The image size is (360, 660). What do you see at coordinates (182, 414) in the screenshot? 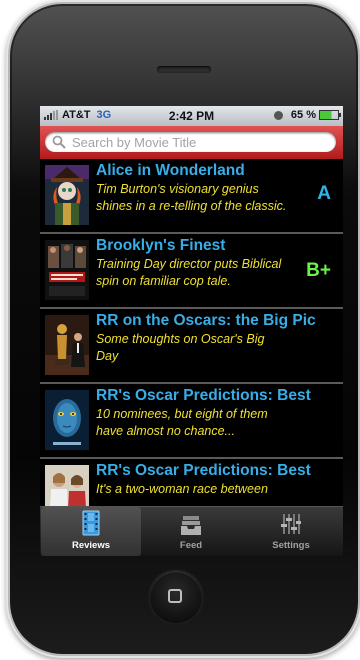
I see `review-blurb-line: 10 nominees, but eight of them` at bounding box center [182, 414].